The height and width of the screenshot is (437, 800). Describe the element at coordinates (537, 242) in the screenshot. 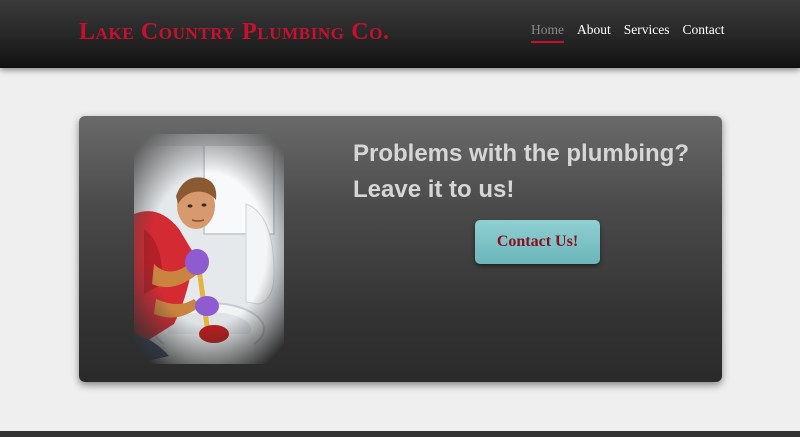

I see `contact-us-button: Contact Us!` at that location.